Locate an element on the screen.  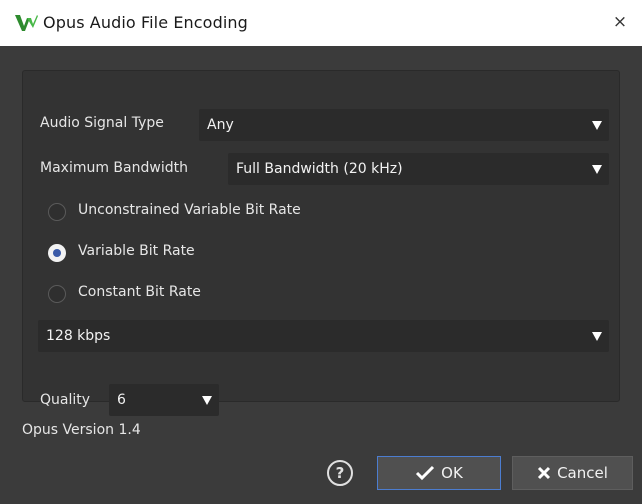
radio-unconstrained-vbr: Unconstrained Variable Bit Rate is located at coordinates (208, 213).